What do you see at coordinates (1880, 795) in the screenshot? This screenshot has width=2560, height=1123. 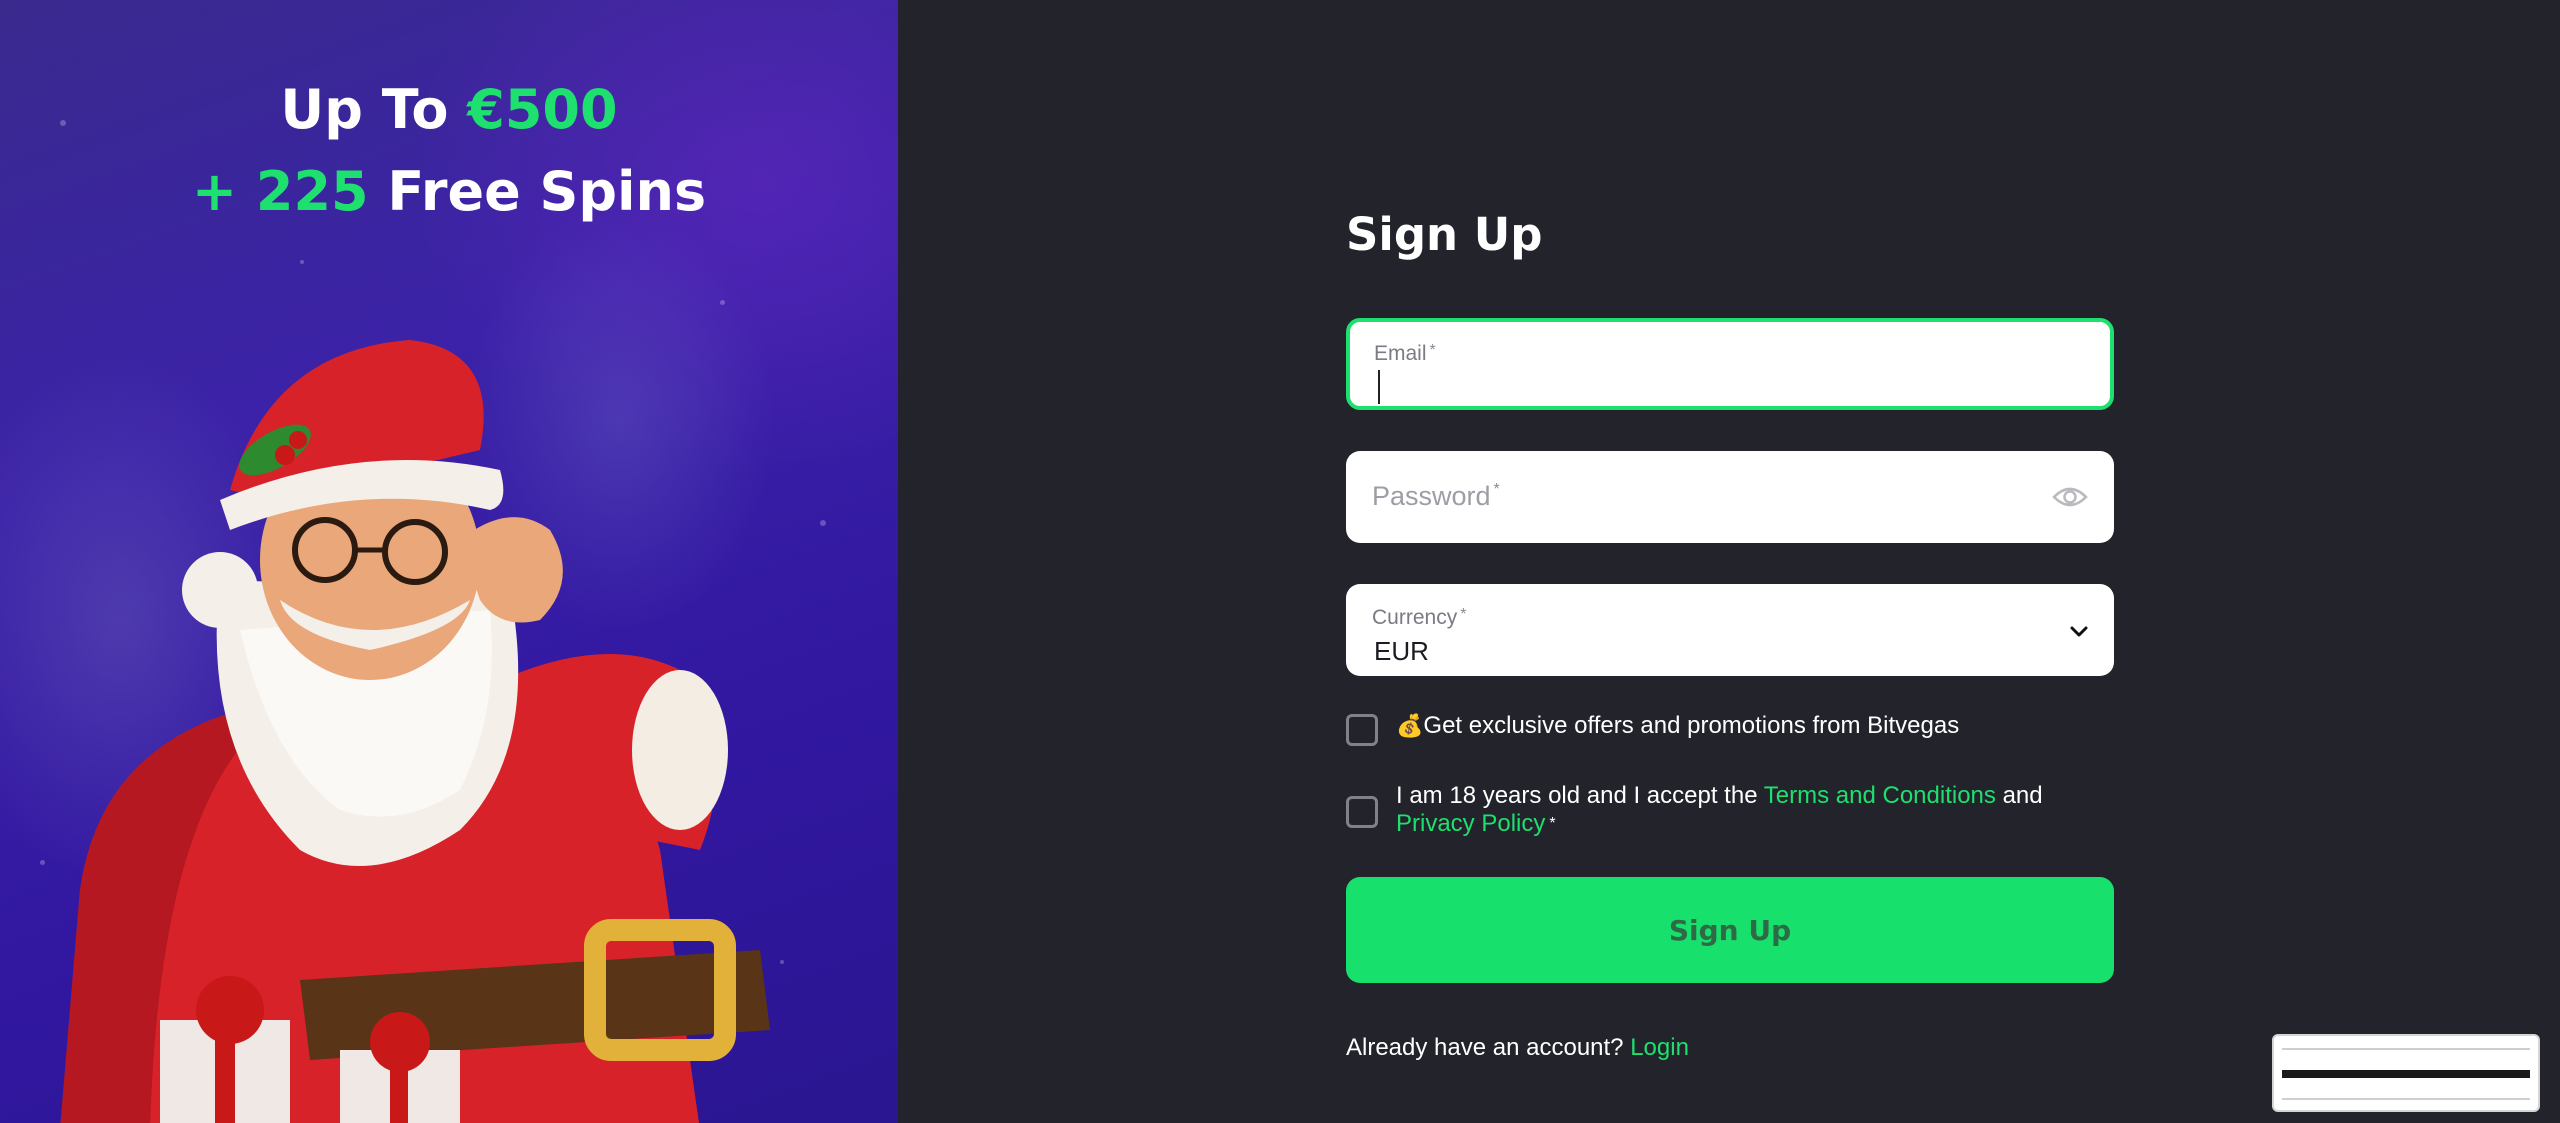 I see `terms-link: Terms and Conditions` at bounding box center [1880, 795].